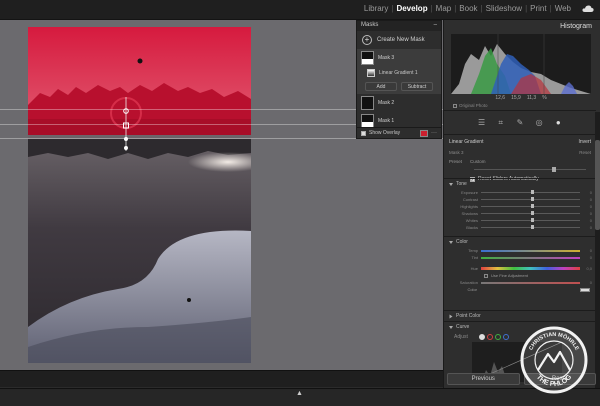 The height and width of the screenshot is (406, 600). What do you see at coordinates (370, 25) in the screenshot?
I see `masks-panel-title: Masks` at bounding box center [370, 25].